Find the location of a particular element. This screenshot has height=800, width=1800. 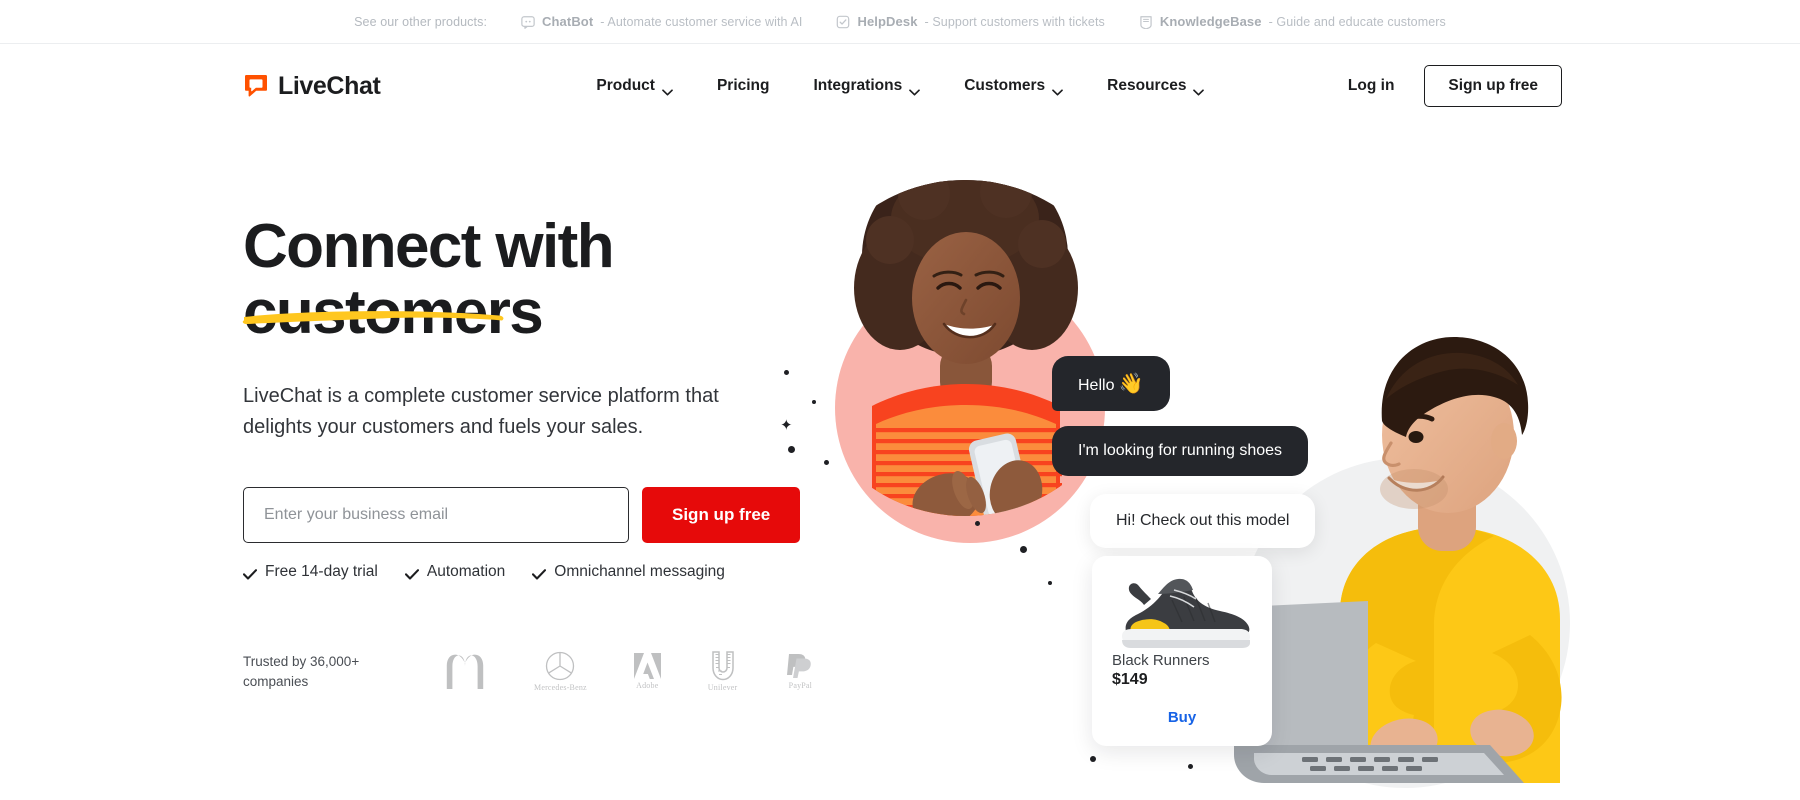

feature-item: Omnichannel messaging is located at coordinates (628, 572).